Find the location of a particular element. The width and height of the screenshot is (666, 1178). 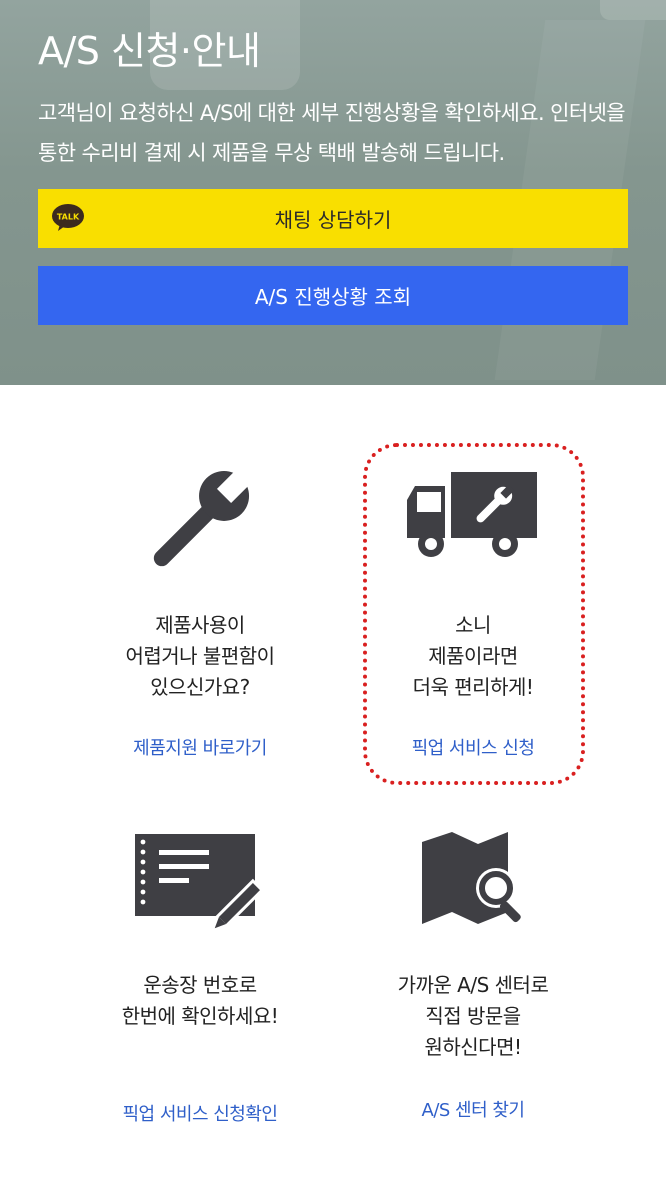

pickup-service-apply-link: 픽업 서비스 신청 is located at coordinates (473, 747).